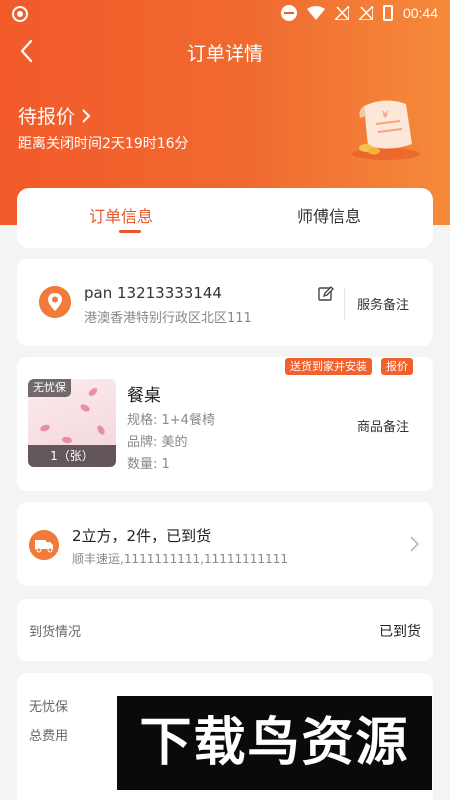 This screenshot has height=800, width=450. What do you see at coordinates (328, 366) in the screenshot?
I see `delivery-install-tag: 送货到家并安装` at bounding box center [328, 366].